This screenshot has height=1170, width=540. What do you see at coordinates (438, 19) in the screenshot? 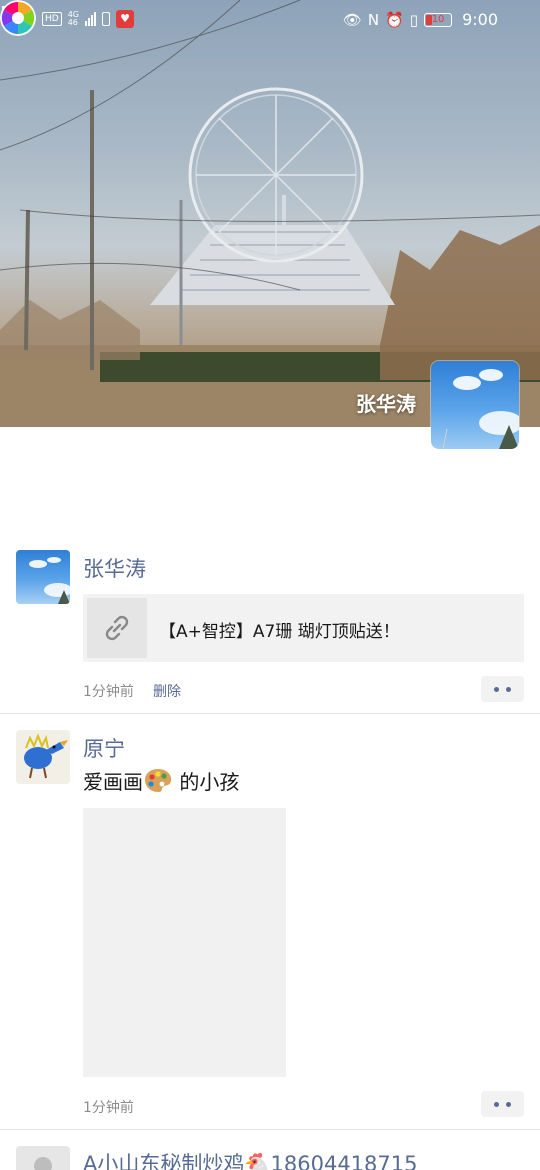
I see `battery-icon: 10` at bounding box center [438, 19].